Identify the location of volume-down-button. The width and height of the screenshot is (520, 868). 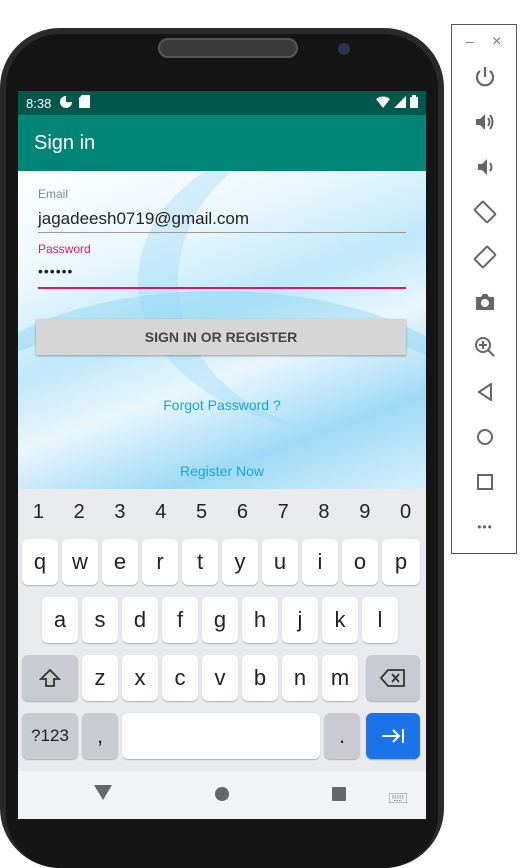
(485, 167).